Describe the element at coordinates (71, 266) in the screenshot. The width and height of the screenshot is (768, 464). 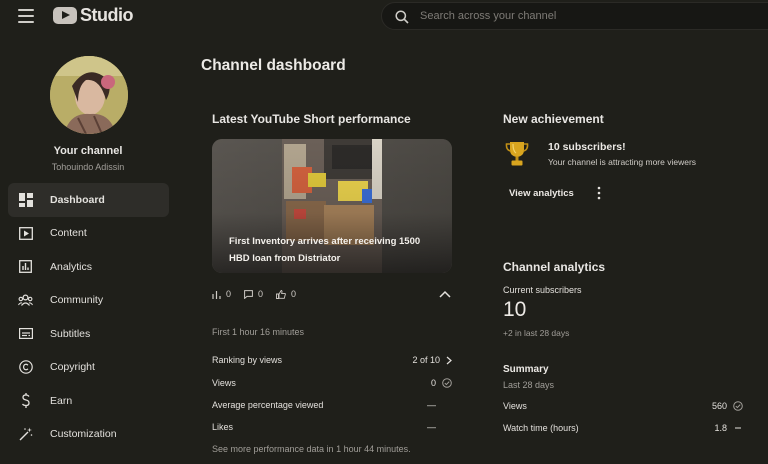
I see `sidebar-item-label: Analytics` at that location.